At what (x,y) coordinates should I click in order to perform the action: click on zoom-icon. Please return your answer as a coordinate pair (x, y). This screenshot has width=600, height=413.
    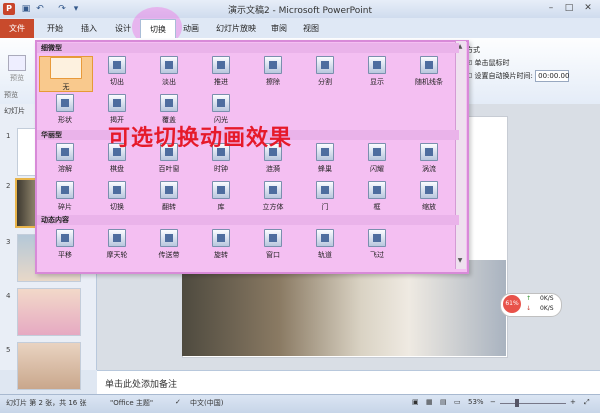
    Looking at the image, I should click on (429, 190).